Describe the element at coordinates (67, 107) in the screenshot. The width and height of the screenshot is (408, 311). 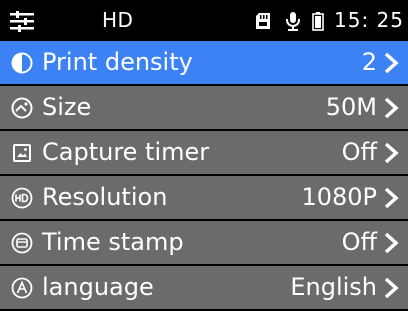
I see `menu-item-label: Size` at that location.